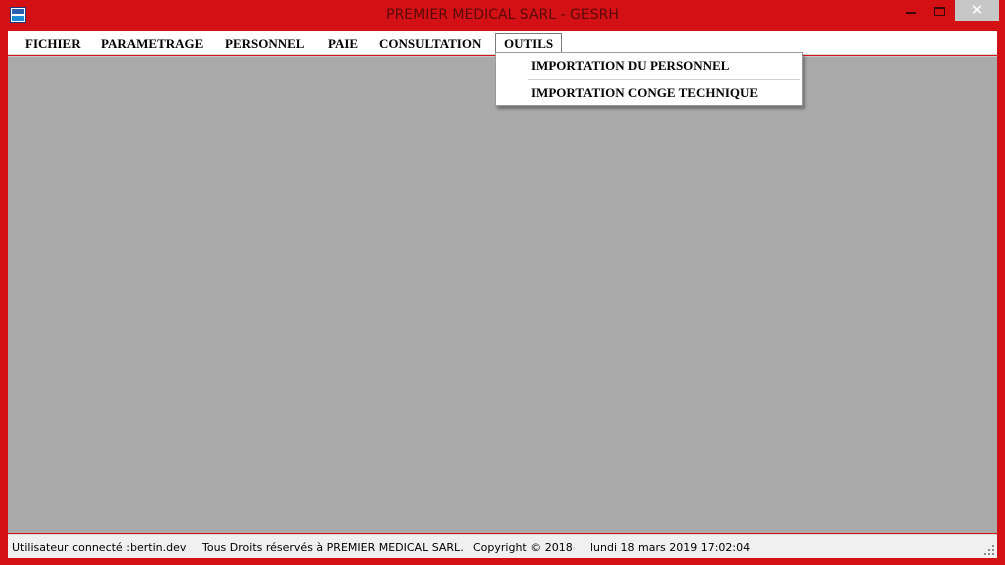 The width and height of the screenshot is (1005, 565). I want to click on close-button: ✕, so click(977, 10).